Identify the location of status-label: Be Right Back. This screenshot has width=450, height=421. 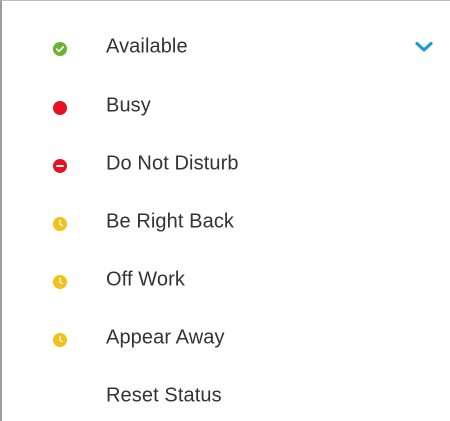
(170, 221).